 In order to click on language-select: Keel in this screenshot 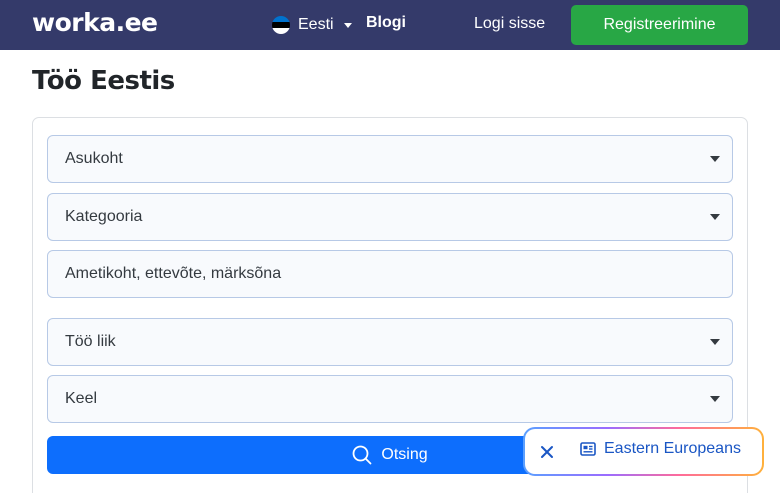, I will do `click(390, 399)`.